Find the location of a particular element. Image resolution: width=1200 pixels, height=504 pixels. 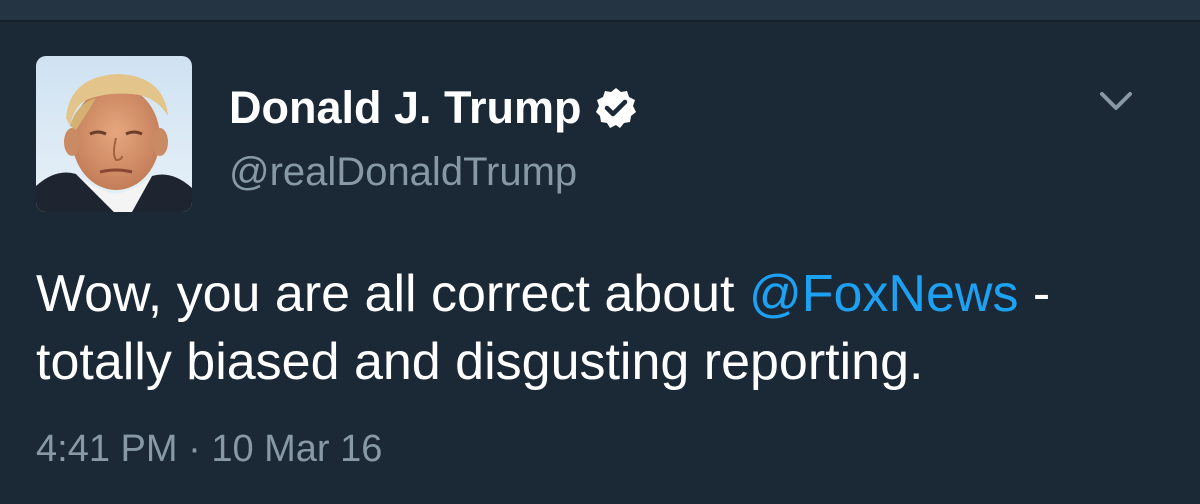

avatar is located at coordinates (114, 134).